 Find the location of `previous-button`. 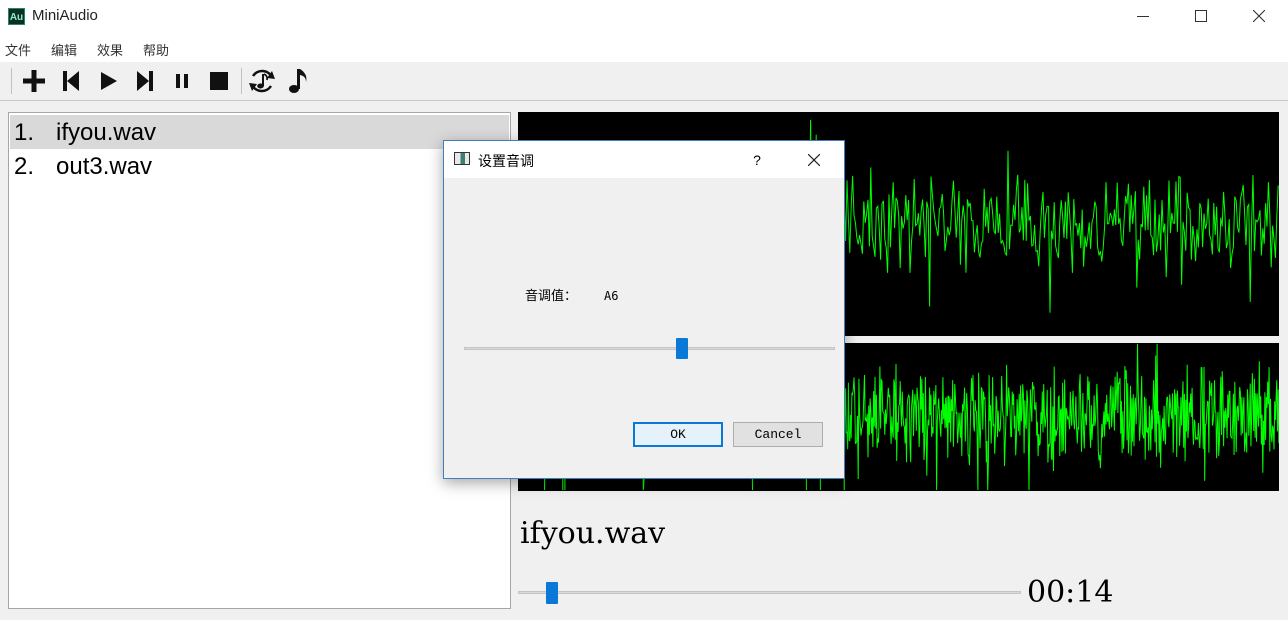

previous-button is located at coordinates (71, 81).